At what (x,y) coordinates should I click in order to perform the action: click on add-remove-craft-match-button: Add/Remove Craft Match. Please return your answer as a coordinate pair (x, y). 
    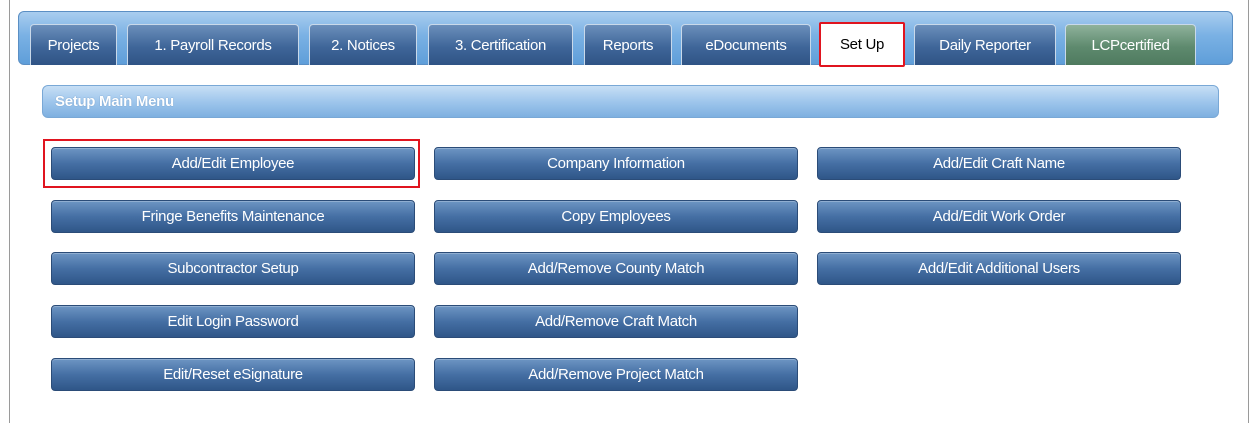
    Looking at the image, I should click on (616, 321).